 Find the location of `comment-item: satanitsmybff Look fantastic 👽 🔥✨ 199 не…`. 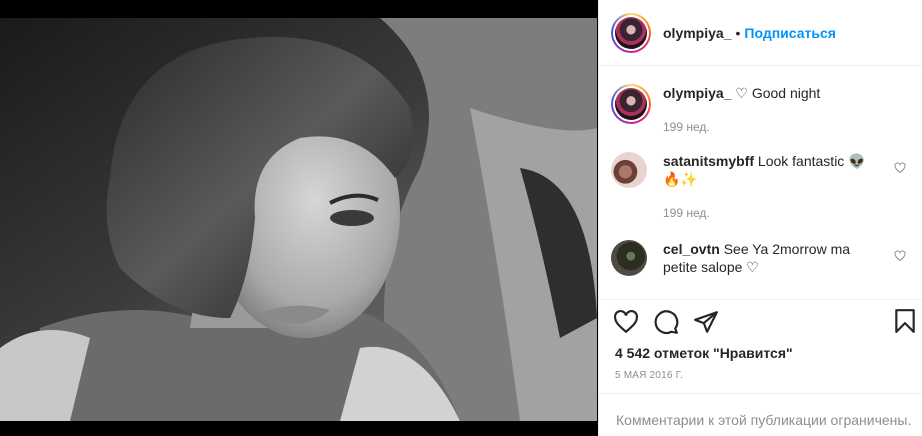

comment-item: satanitsmybff Look fantastic 👽 🔥✨ 199 не… is located at coordinates (758, 196).